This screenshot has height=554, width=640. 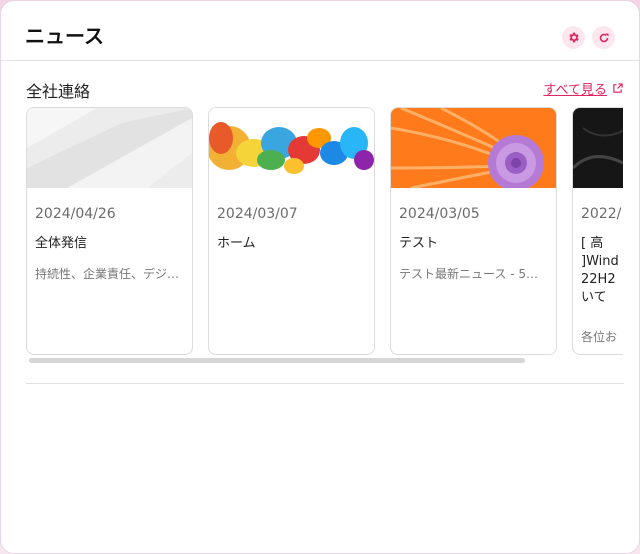 What do you see at coordinates (597, 231) in the screenshot?
I see `news-card: 2022/ [ 高 ]Wind 22H2 いて 各位お` at bounding box center [597, 231].